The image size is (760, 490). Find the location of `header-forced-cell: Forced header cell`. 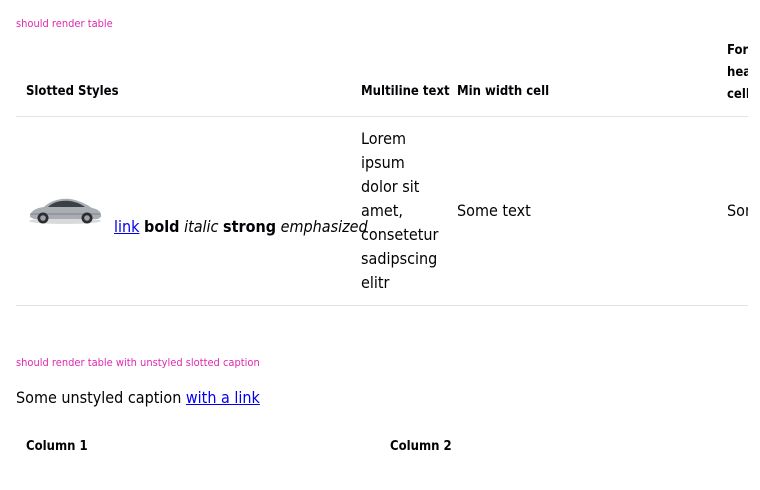

header-forced-cell: Forced header cell is located at coordinates (737, 73).